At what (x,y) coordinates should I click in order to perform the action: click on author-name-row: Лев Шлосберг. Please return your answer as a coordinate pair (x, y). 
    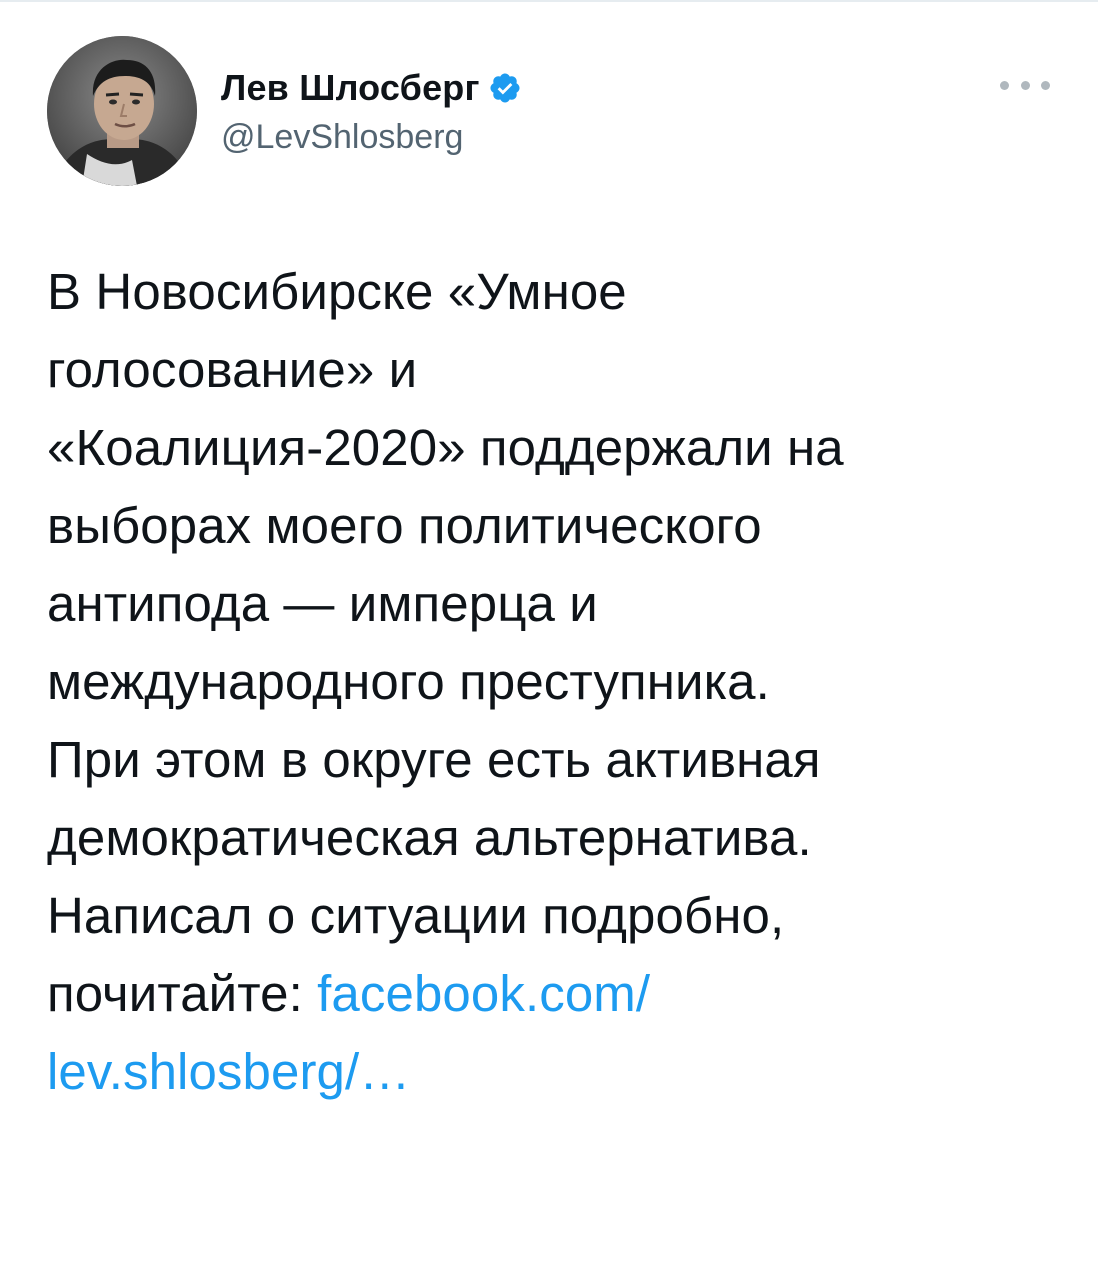
    Looking at the image, I should click on (371, 88).